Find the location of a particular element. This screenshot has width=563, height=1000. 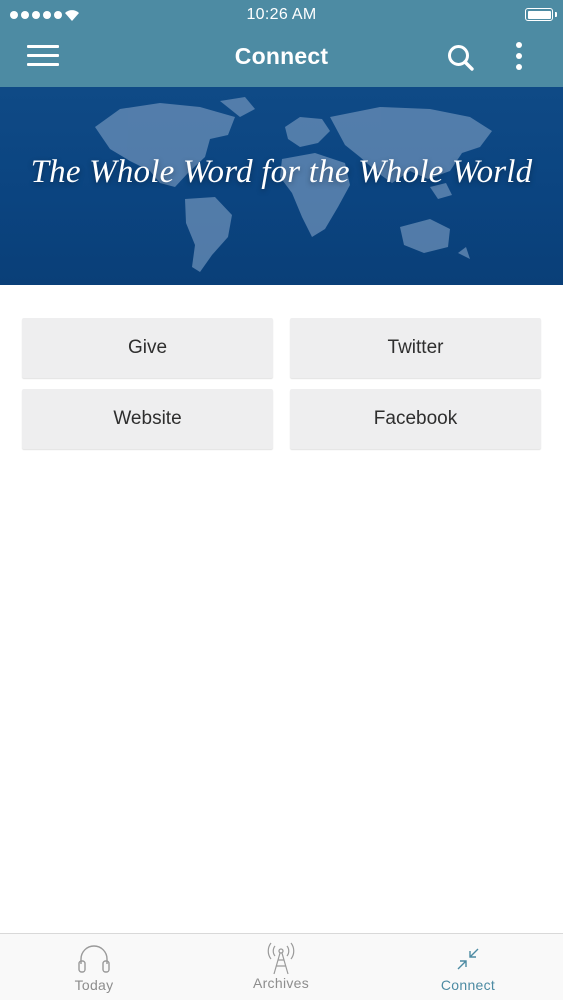

top-bar: 10:26 AM Connect is located at coordinates (281, 43).